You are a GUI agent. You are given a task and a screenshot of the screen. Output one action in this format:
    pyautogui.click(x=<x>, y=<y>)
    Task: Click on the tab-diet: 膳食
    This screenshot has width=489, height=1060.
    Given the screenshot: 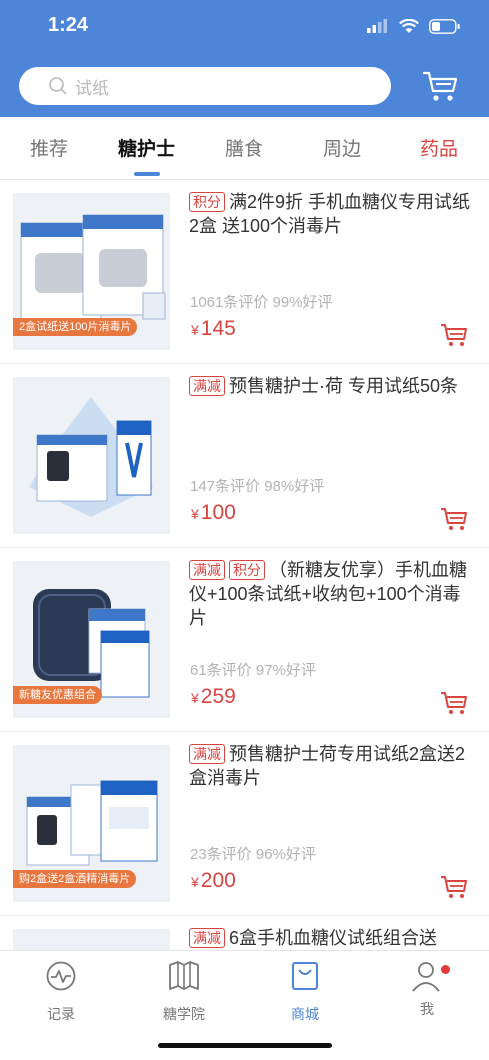 What is the action you would take?
    pyautogui.click(x=244, y=147)
    